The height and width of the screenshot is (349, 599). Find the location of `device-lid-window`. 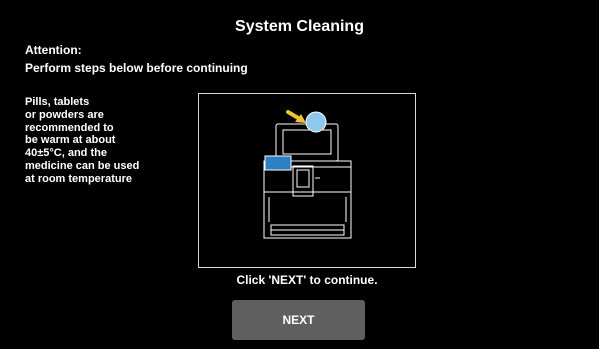

device-lid-window is located at coordinates (307, 142).